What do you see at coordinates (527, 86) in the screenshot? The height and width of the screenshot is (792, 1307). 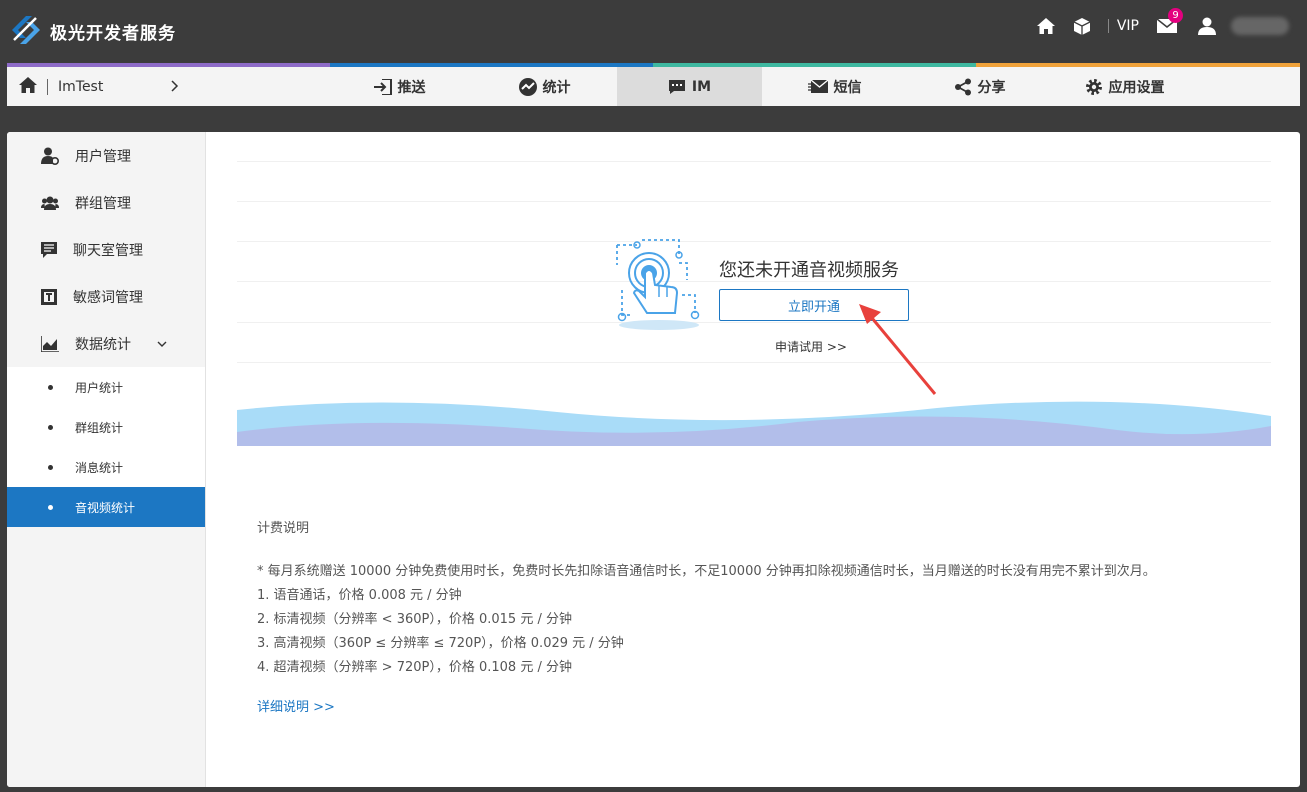 I see `stats-icon` at bounding box center [527, 86].